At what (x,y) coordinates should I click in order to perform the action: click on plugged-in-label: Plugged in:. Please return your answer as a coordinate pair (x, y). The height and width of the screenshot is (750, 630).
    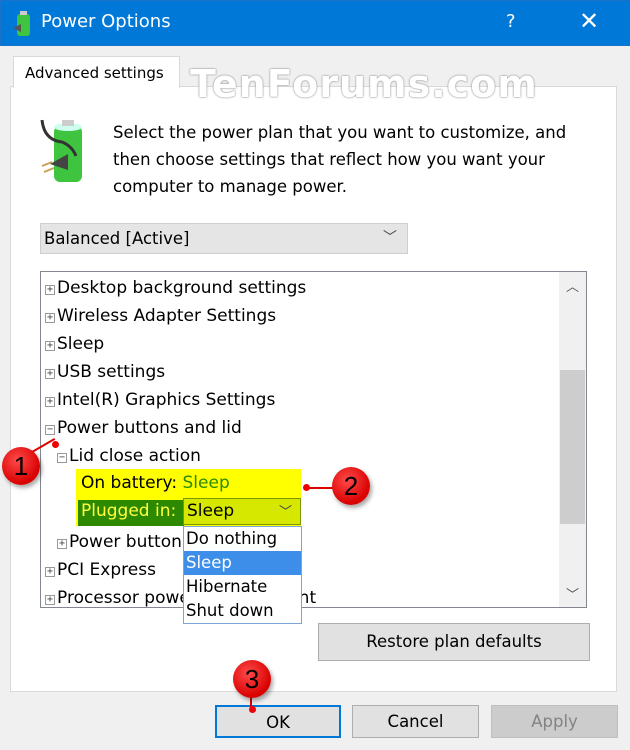
    Looking at the image, I should click on (131, 513).